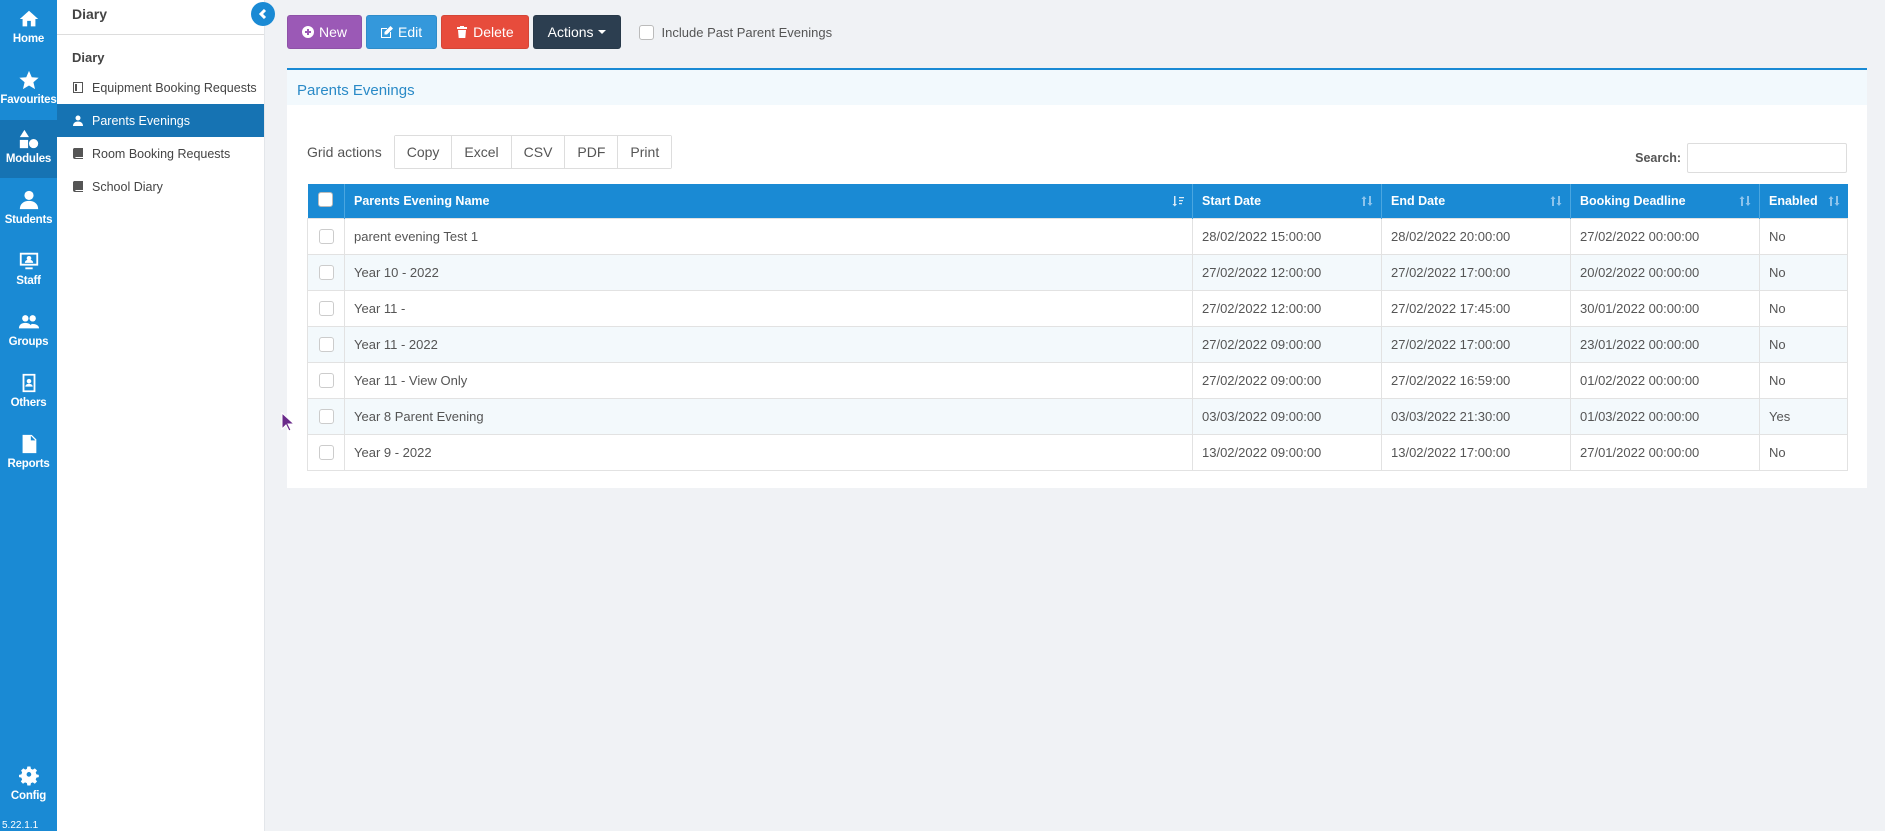 This screenshot has width=1885, height=831. Describe the element at coordinates (160, 17) in the screenshot. I see `sidebar-header: Diary` at that location.